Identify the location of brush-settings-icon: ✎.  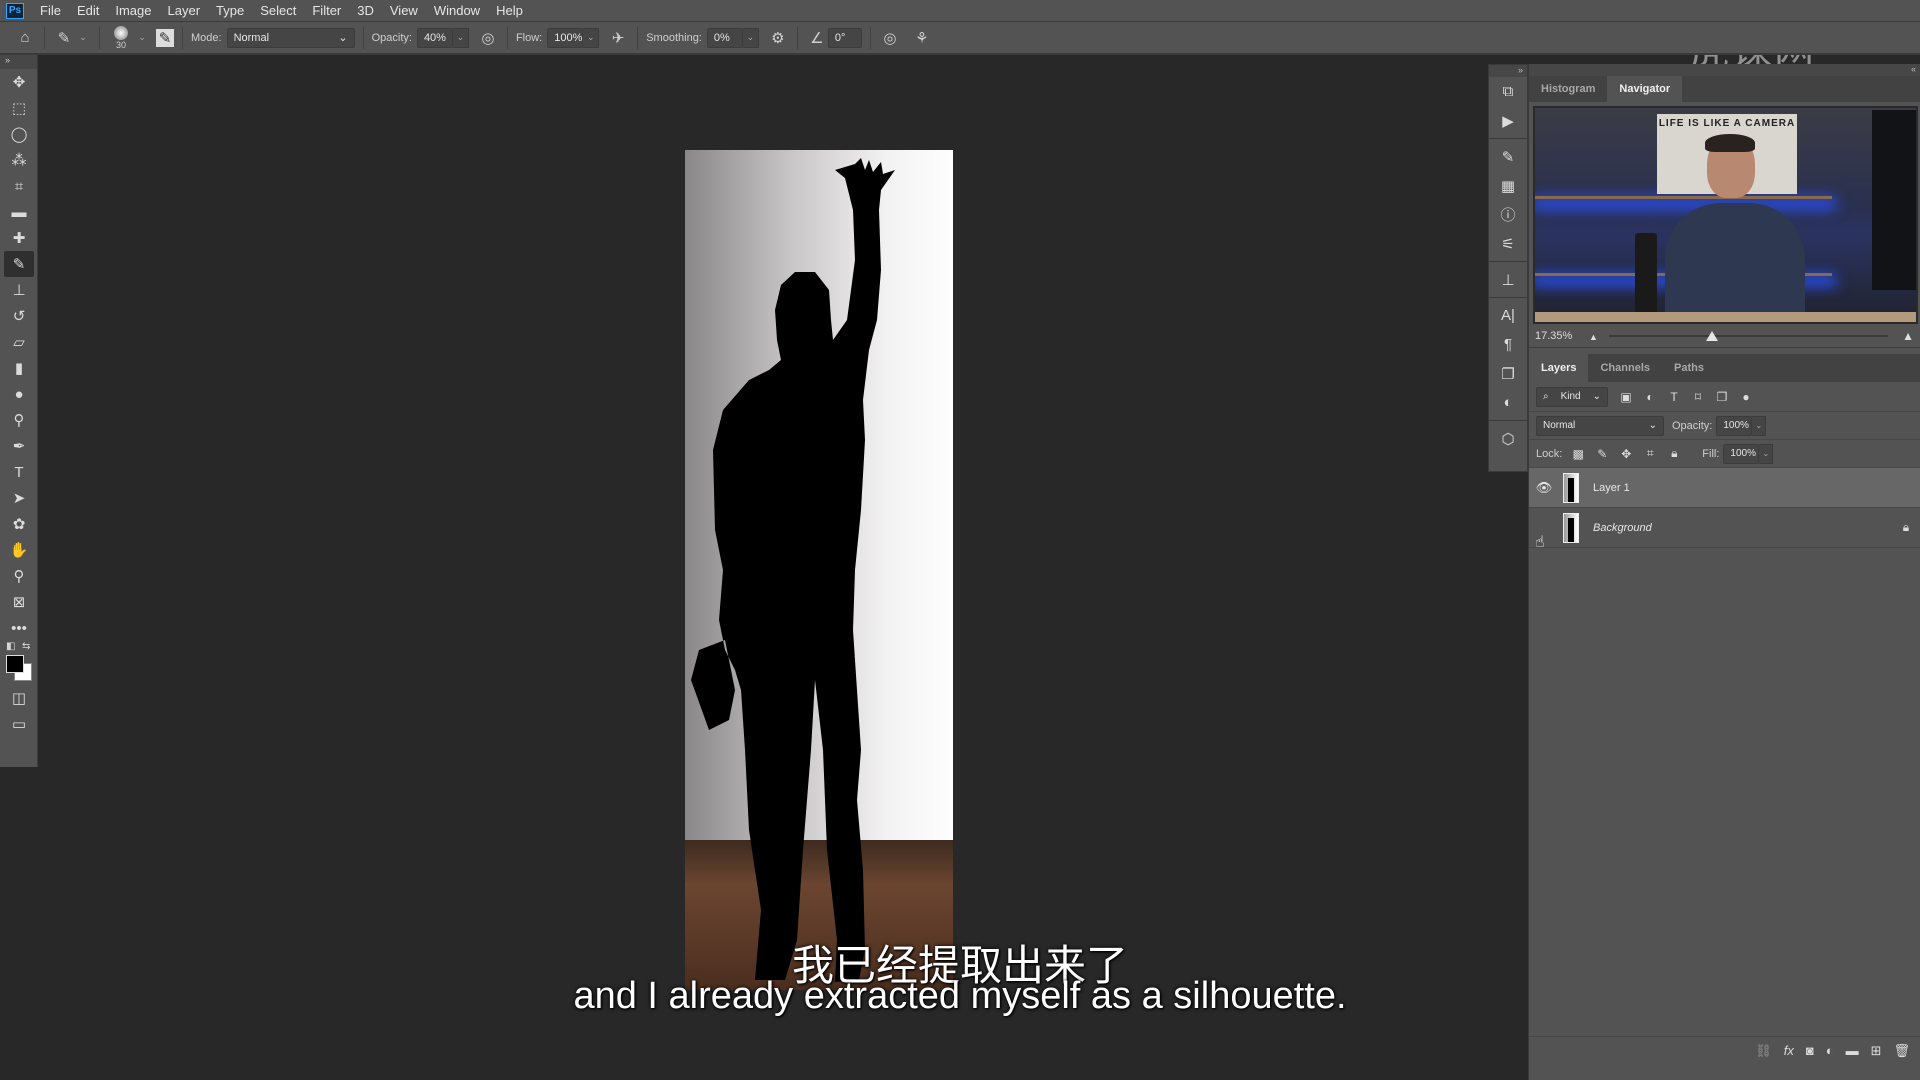
(1508, 156).